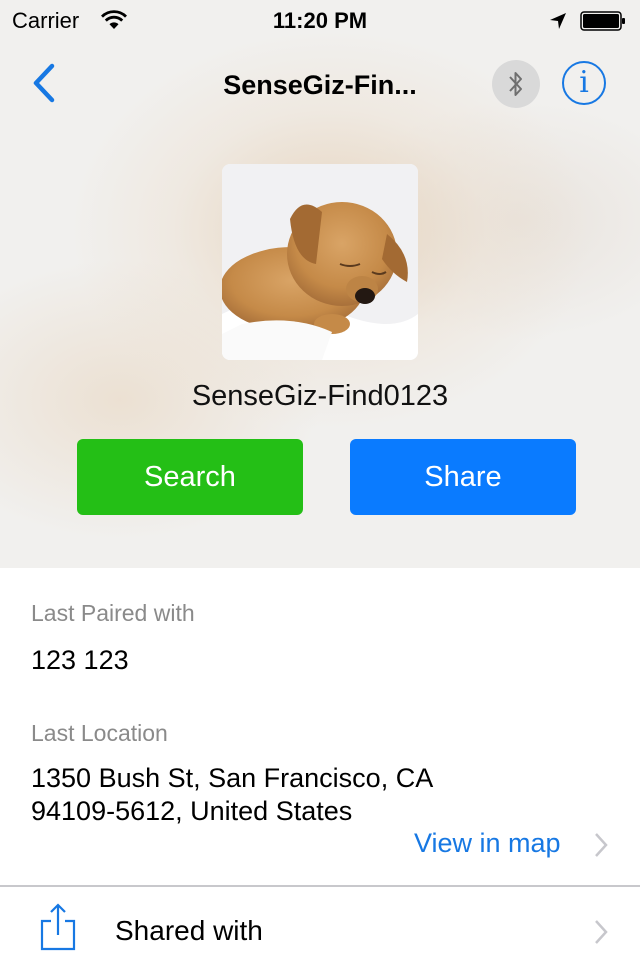  I want to click on device-avatar, so click(320, 262).